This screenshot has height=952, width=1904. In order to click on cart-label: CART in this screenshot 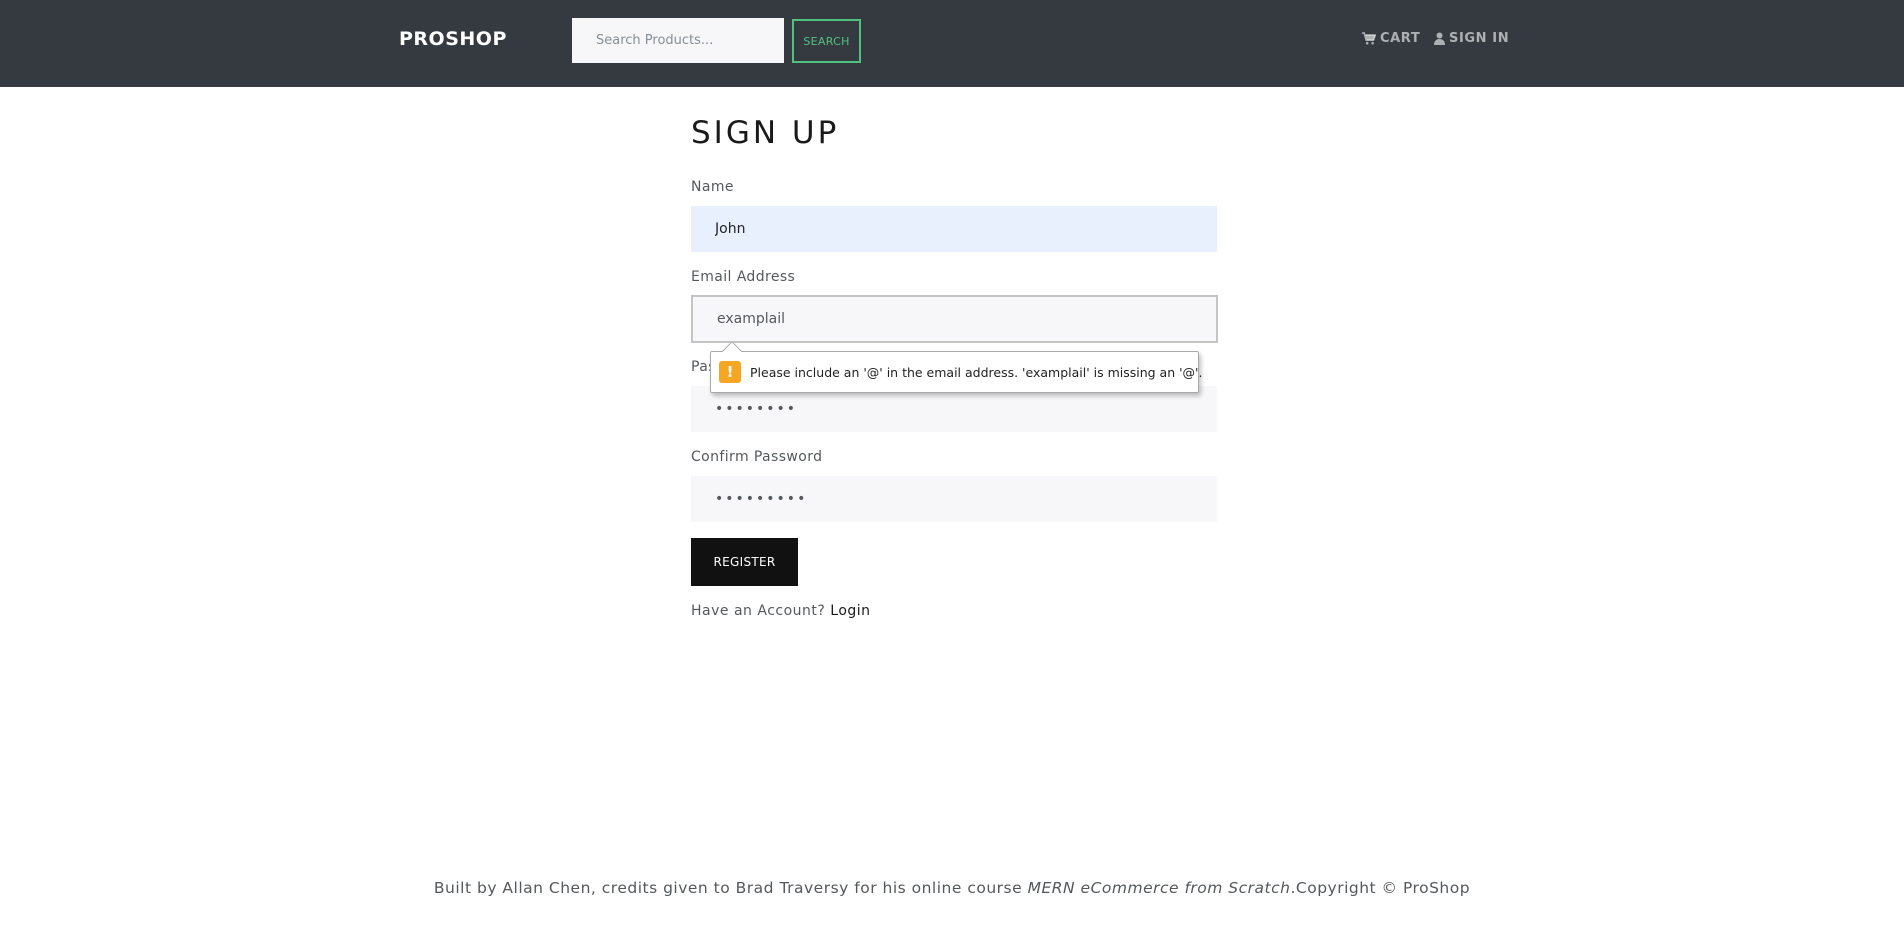, I will do `click(1400, 38)`.